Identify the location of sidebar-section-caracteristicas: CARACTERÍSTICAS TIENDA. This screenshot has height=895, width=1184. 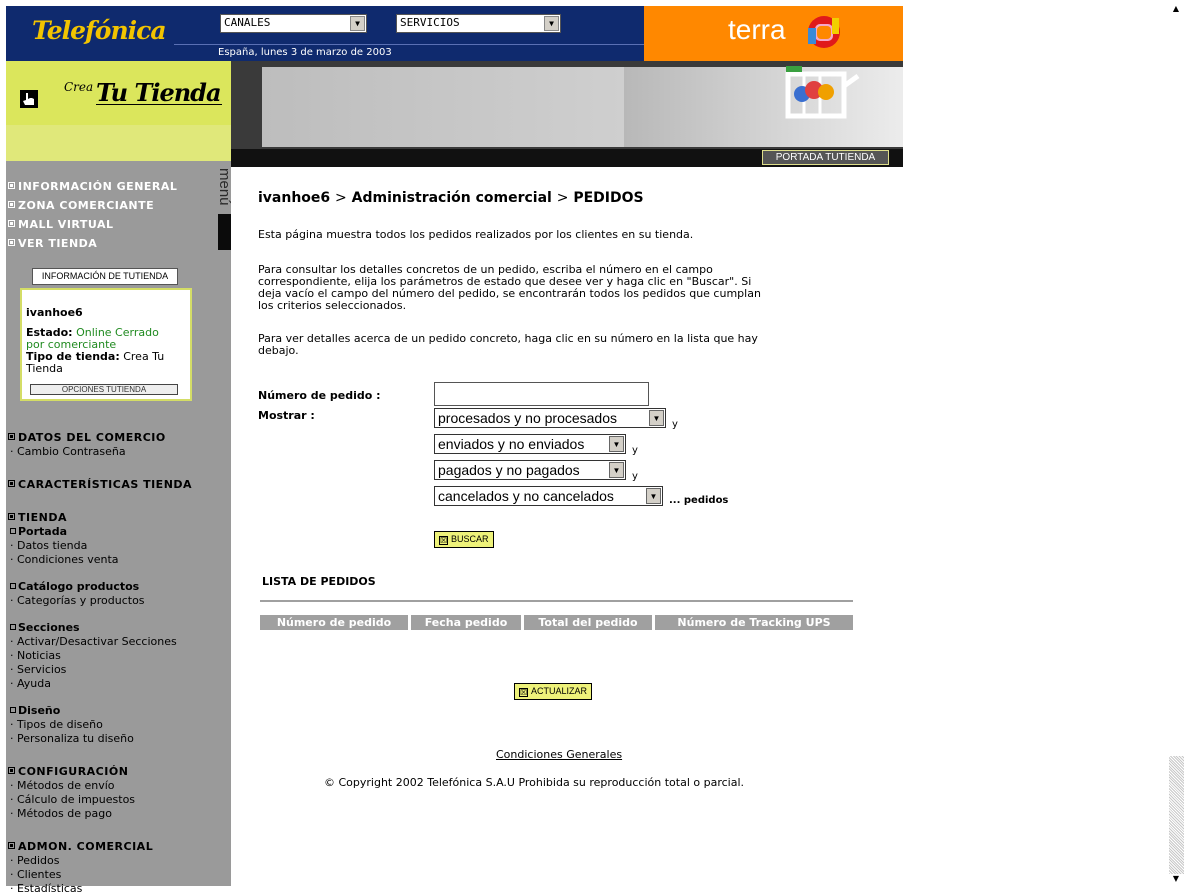
(100, 484).